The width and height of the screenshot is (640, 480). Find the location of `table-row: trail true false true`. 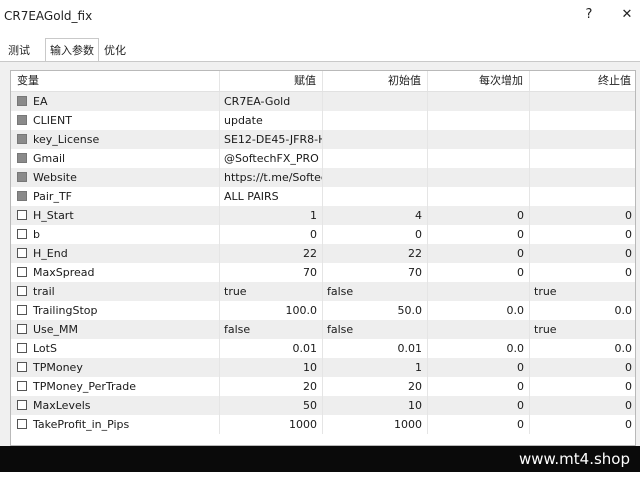

table-row: trail true false true is located at coordinates (323, 291).